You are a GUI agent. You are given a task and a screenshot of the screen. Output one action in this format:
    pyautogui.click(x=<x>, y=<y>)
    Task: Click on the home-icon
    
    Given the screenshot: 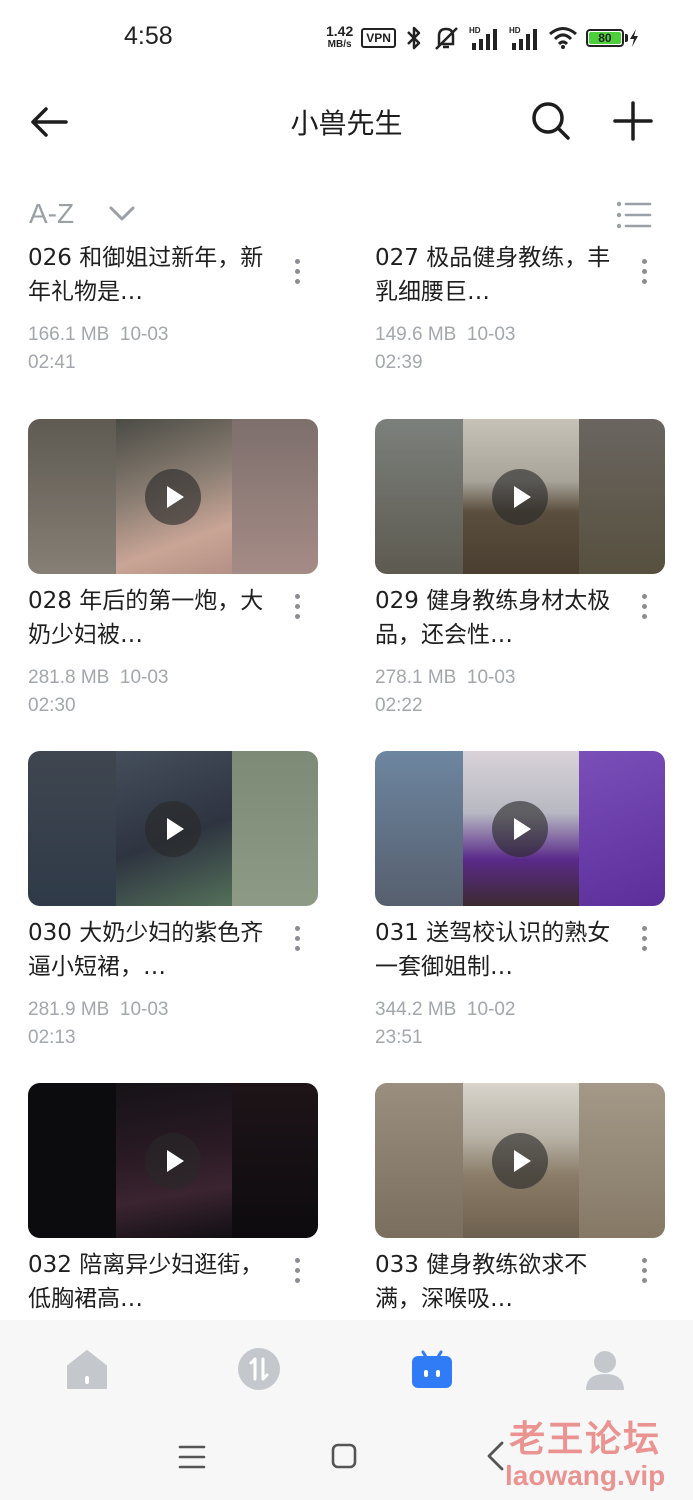 What is the action you would take?
    pyautogui.click(x=87, y=1369)
    